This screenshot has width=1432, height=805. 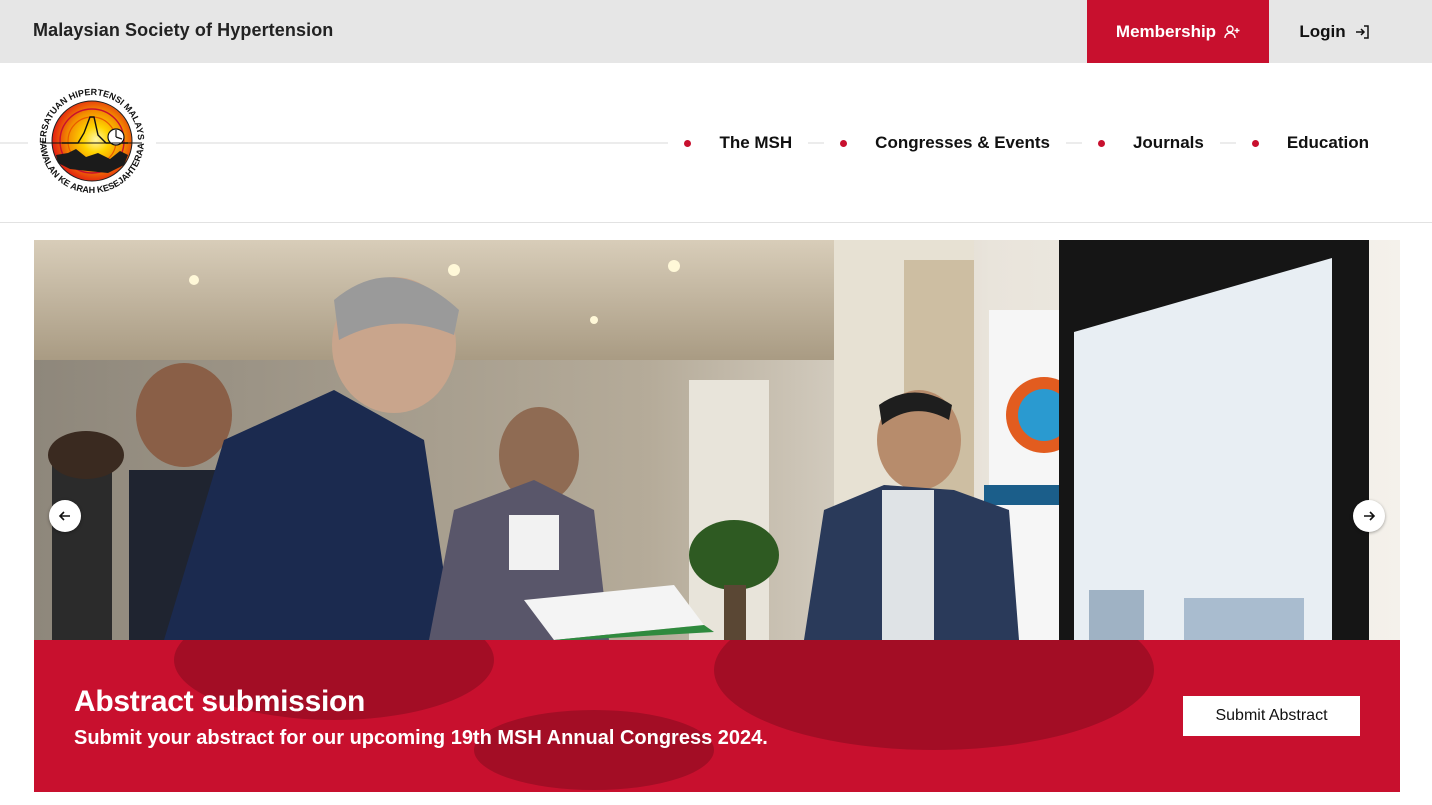 I want to click on arrow-right-icon, so click(x=1369, y=516).